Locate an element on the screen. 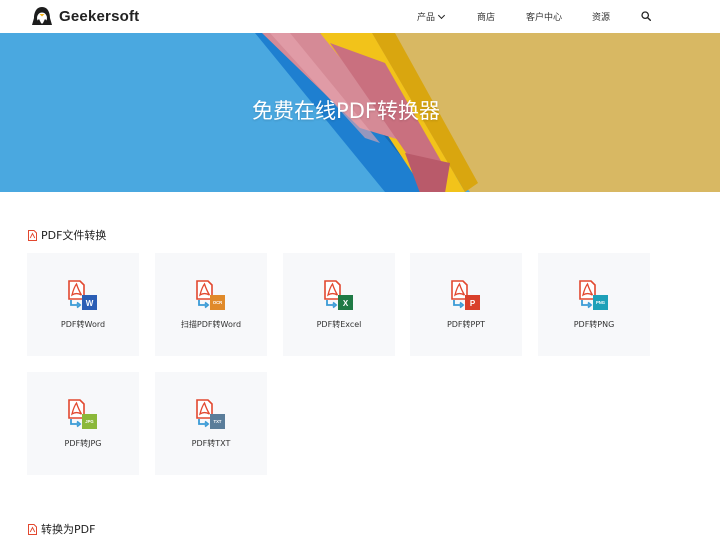 This screenshot has height=544, width=720. svg-text: OCR is located at coordinates (217, 302).